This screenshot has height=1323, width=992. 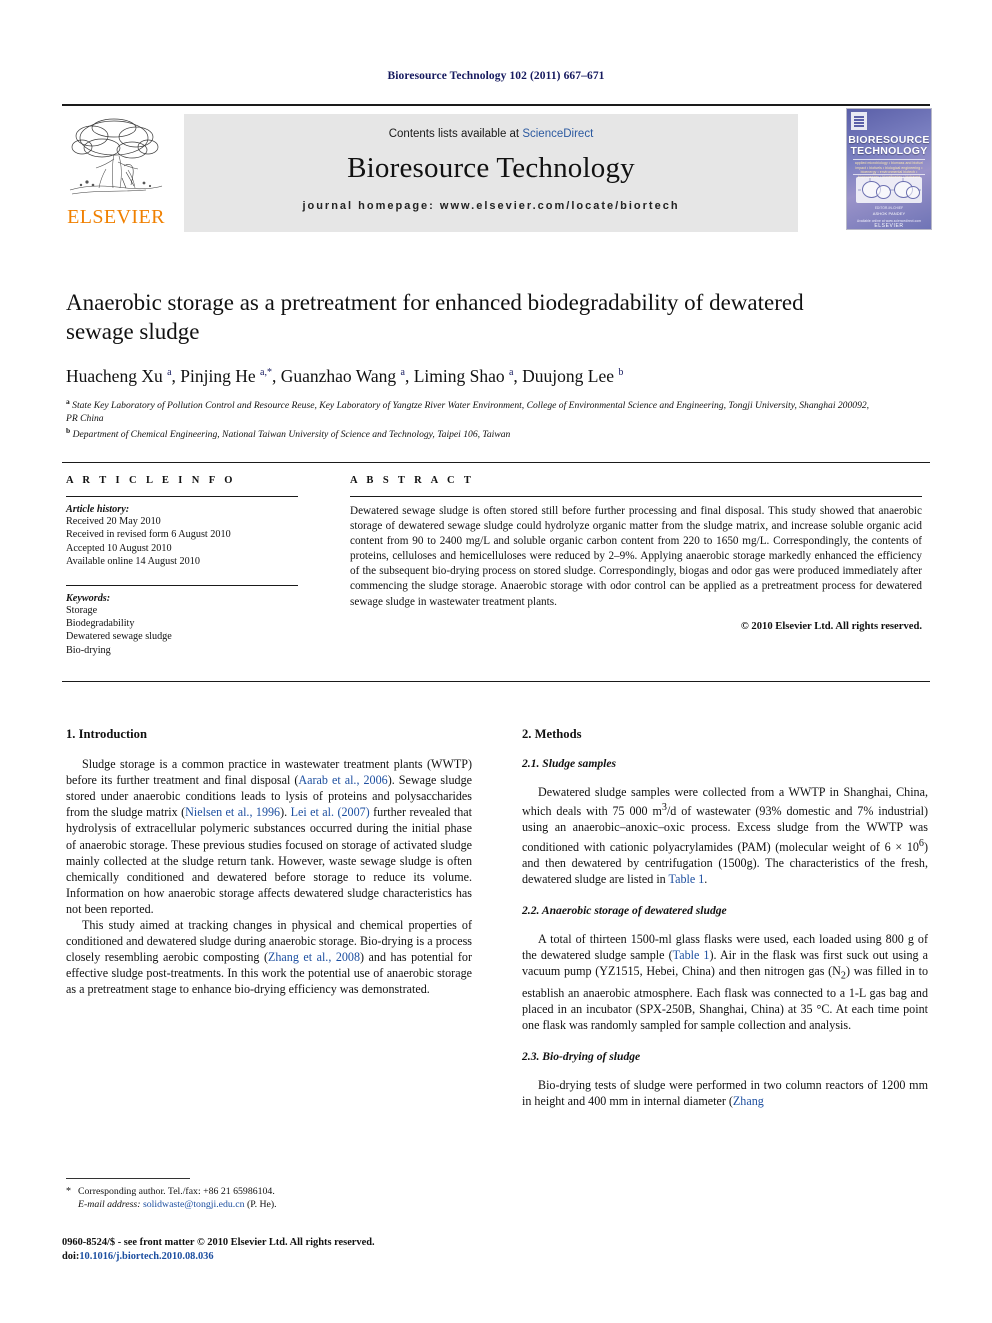 What do you see at coordinates (182, 585) in the screenshot?
I see `info-divider-bottom` at bounding box center [182, 585].